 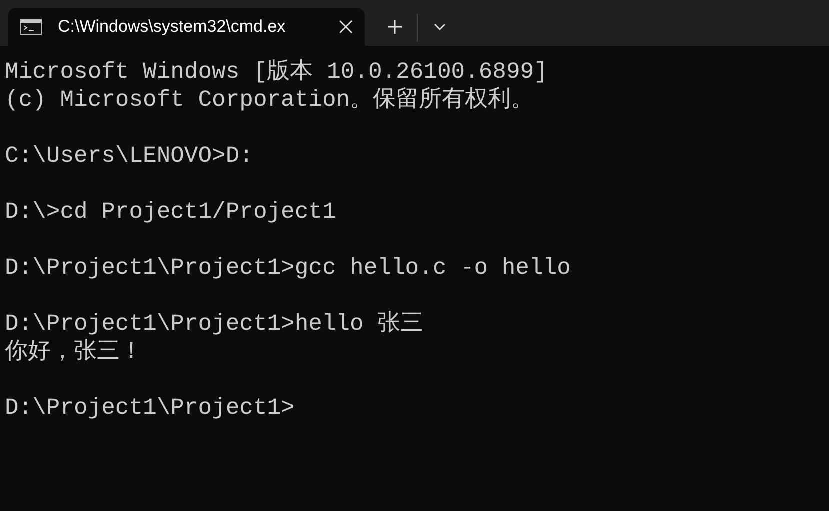 I want to click on chevron-down-icon, so click(x=440, y=27).